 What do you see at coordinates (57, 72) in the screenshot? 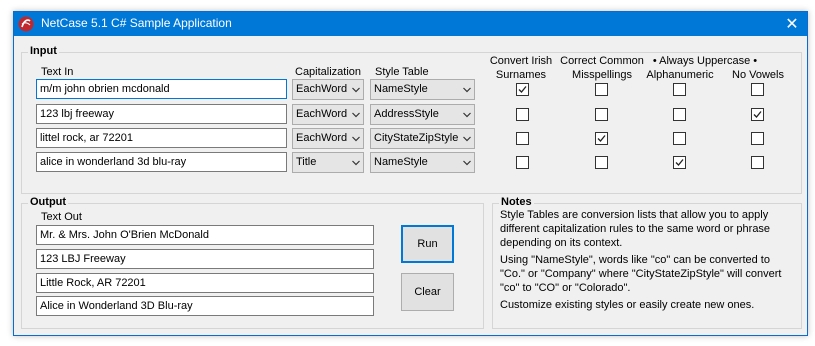
I see `header-text-in: Text In` at bounding box center [57, 72].